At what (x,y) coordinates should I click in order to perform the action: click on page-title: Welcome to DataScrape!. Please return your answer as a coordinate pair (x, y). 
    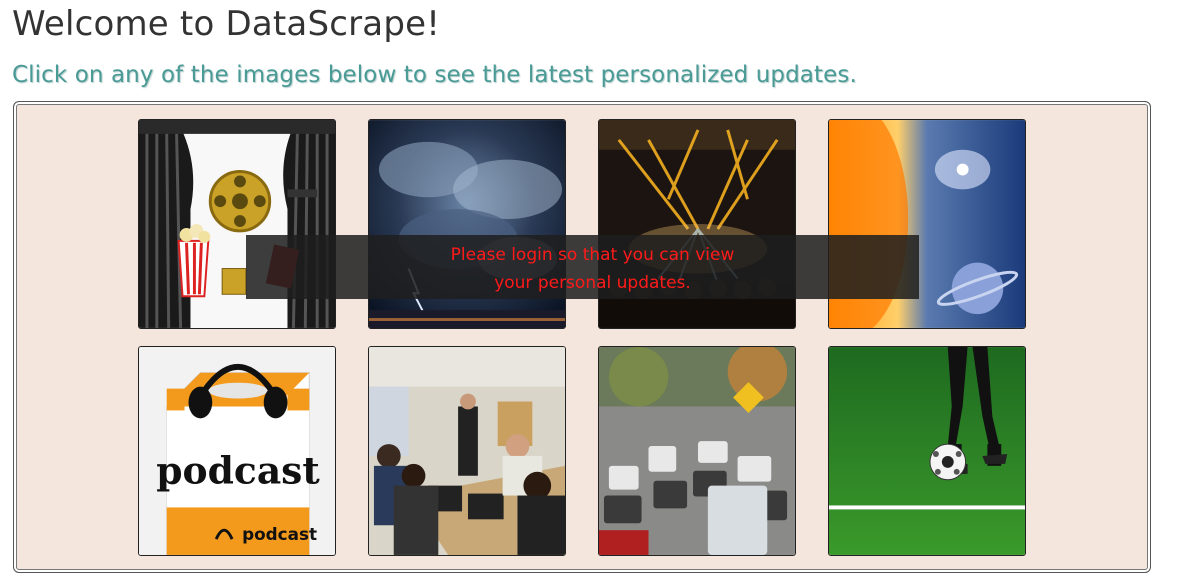
    Looking at the image, I should click on (226, 24).